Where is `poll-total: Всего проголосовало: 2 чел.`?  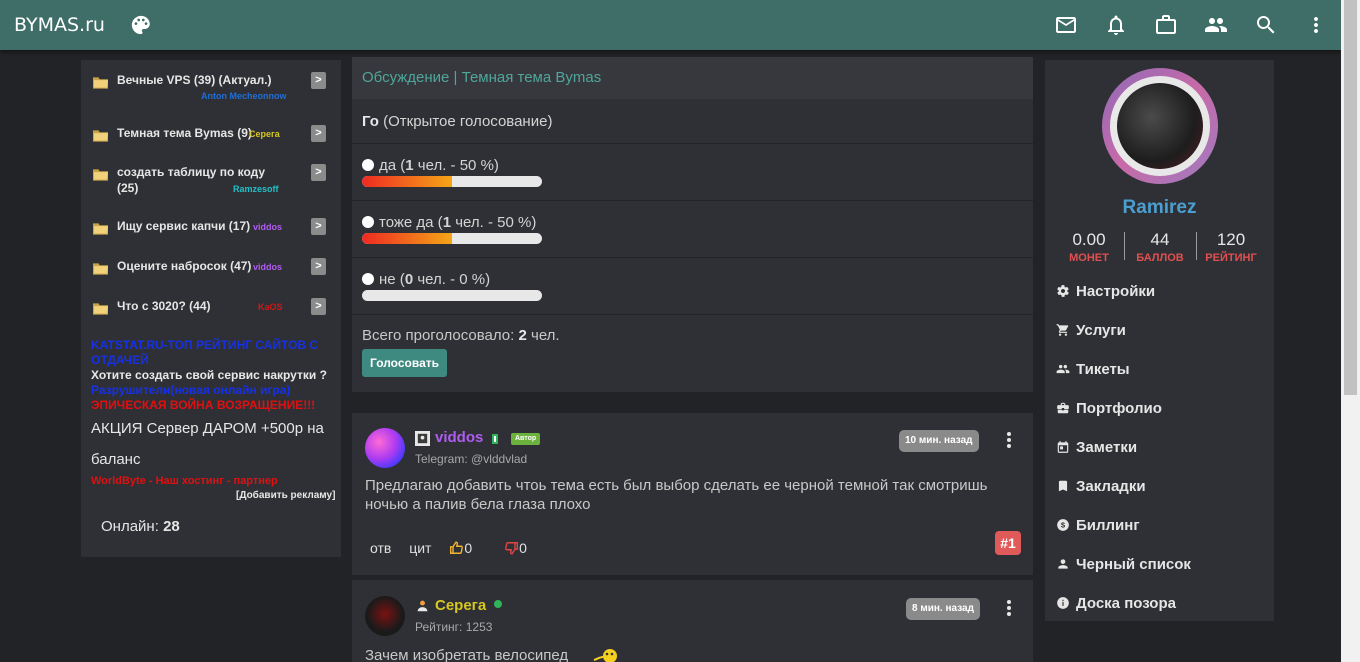 poll-total: Всего проголосовало: 2 чел. is located at coordinates (461, 335).